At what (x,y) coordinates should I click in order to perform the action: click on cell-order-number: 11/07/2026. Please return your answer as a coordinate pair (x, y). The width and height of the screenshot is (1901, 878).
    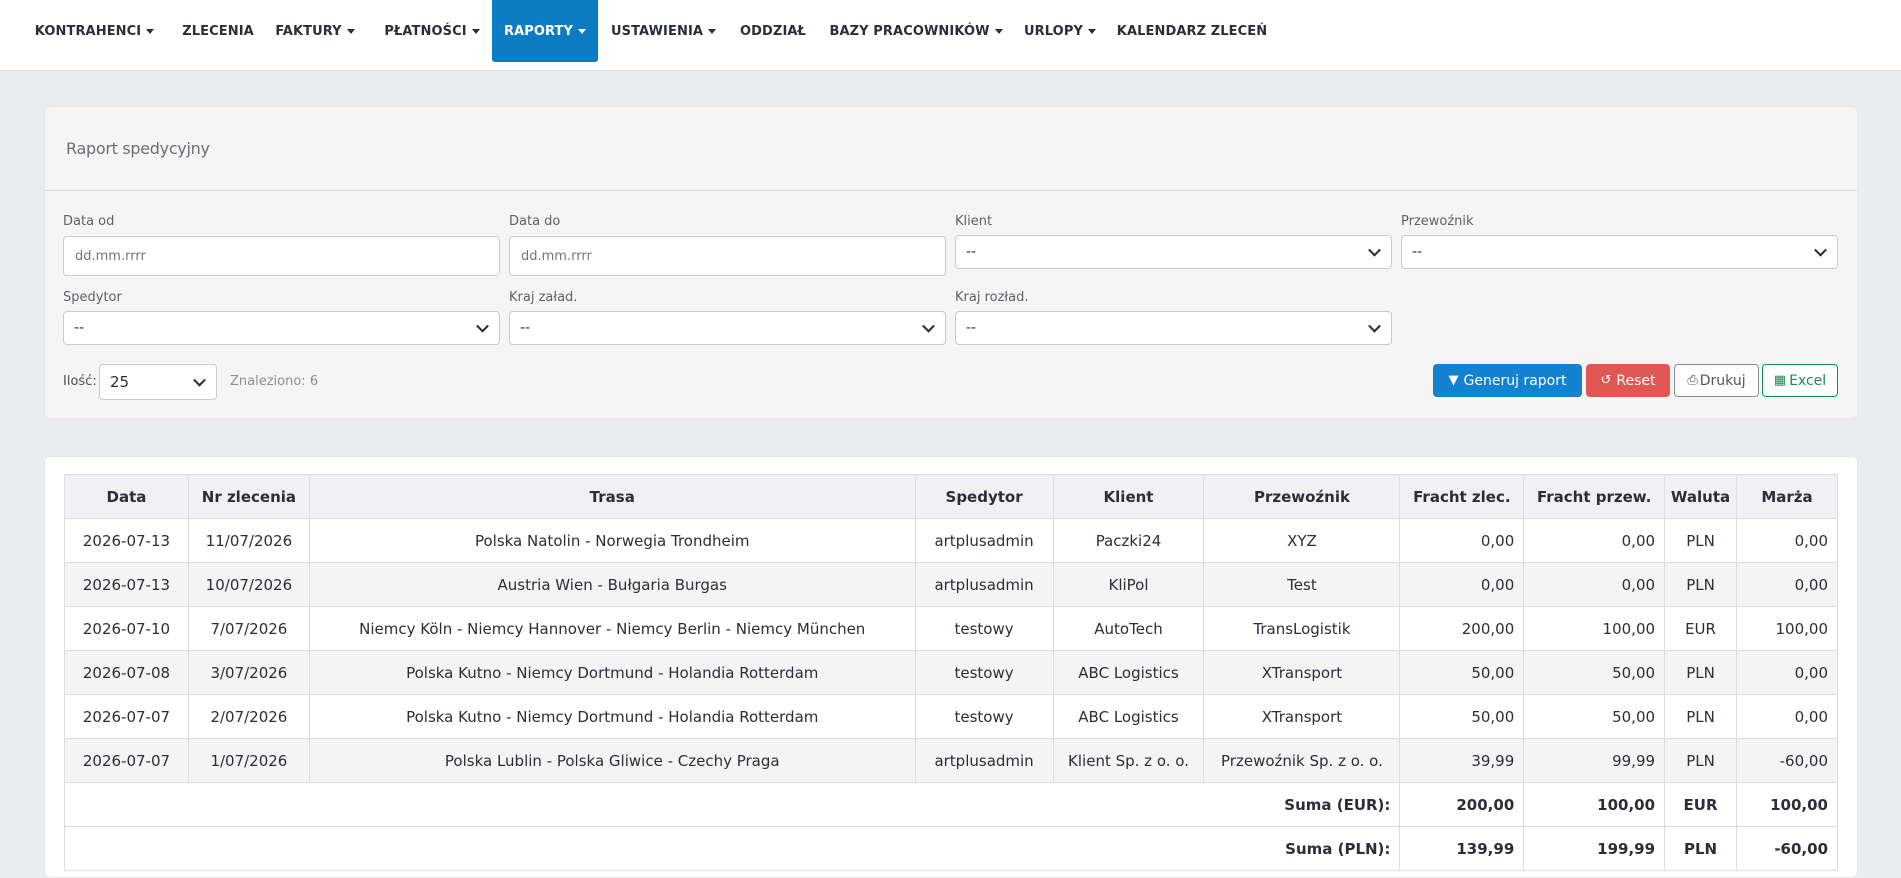
    Looking at the image, I should click on (248, 540).